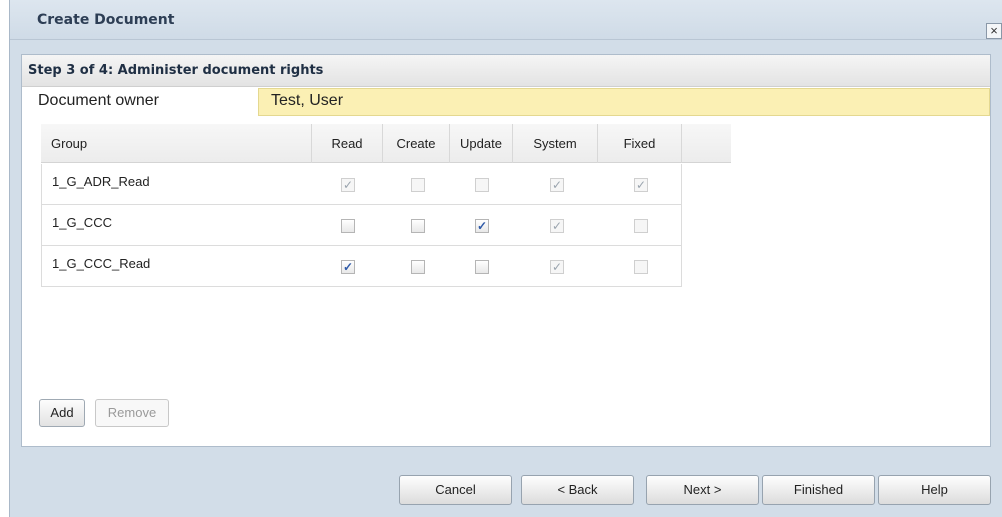  I want to click on column-header-create: Create, so click(416, 143).